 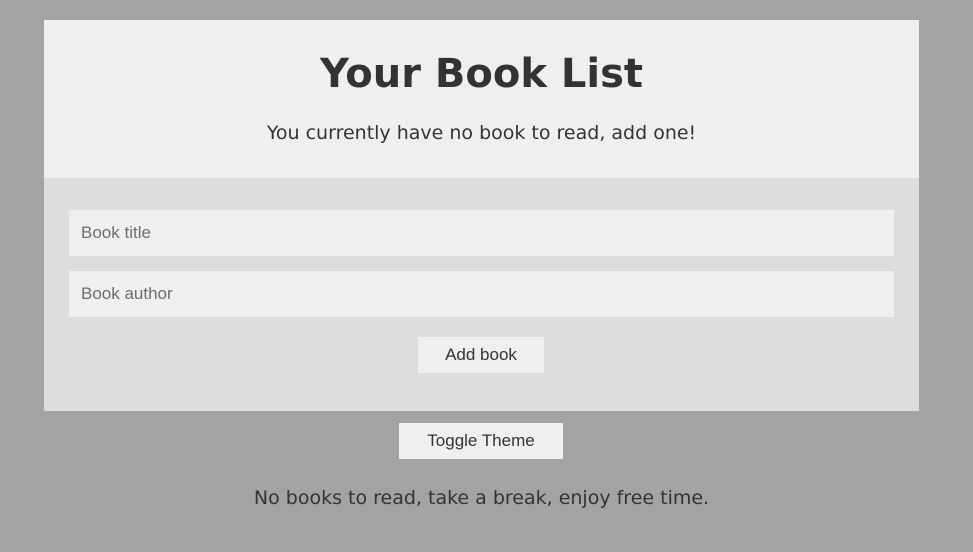 What do you see at coordinates (481, 233) in the screenshot?
I see `book-title-input` at bounding box center [481, 233].